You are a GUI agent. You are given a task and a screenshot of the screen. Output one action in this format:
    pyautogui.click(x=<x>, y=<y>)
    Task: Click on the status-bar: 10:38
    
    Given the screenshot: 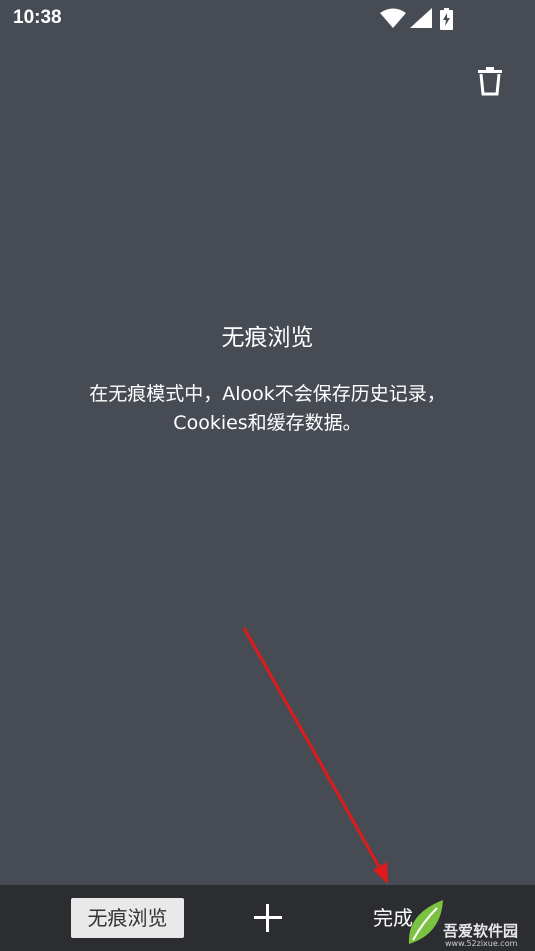 What is the action you would take?
    pyautogui.click(x=267, y=19)
    